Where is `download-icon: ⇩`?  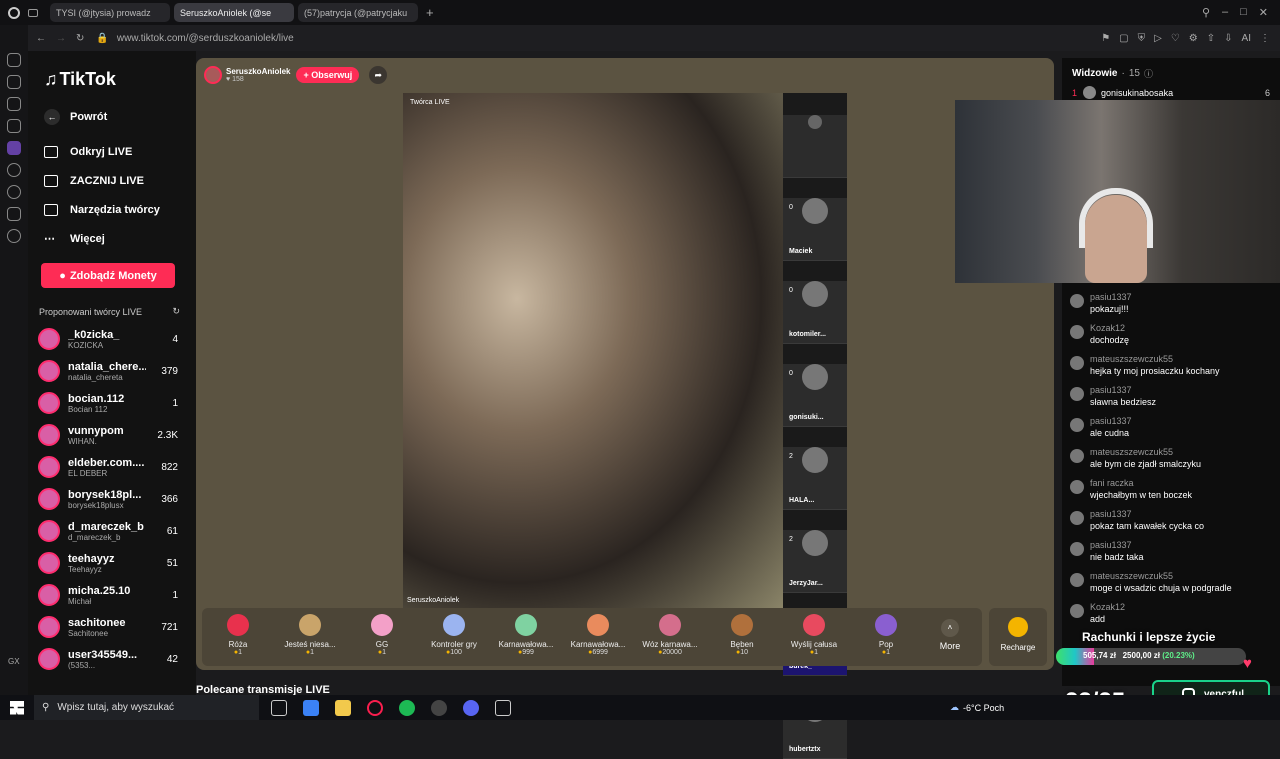
download-icon: ⇩ is located at coordinates (1228, 38).